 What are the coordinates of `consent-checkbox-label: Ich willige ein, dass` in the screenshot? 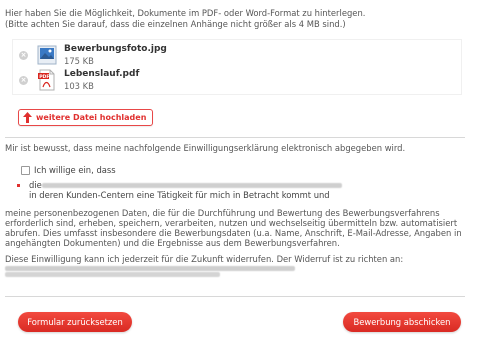 It's located at (75, 170).